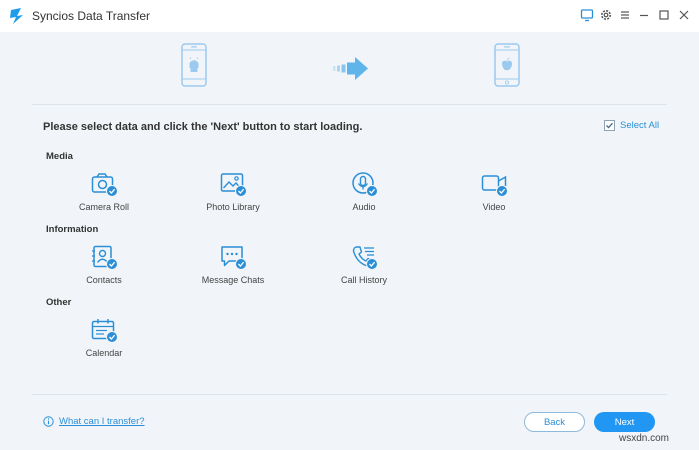 Image resolution: width=699 pixels, height=450 pixels. What do you see at coordinates (105, 257) in the screenshot?
I see `contacts-icon` at bounding box center [105, 257].